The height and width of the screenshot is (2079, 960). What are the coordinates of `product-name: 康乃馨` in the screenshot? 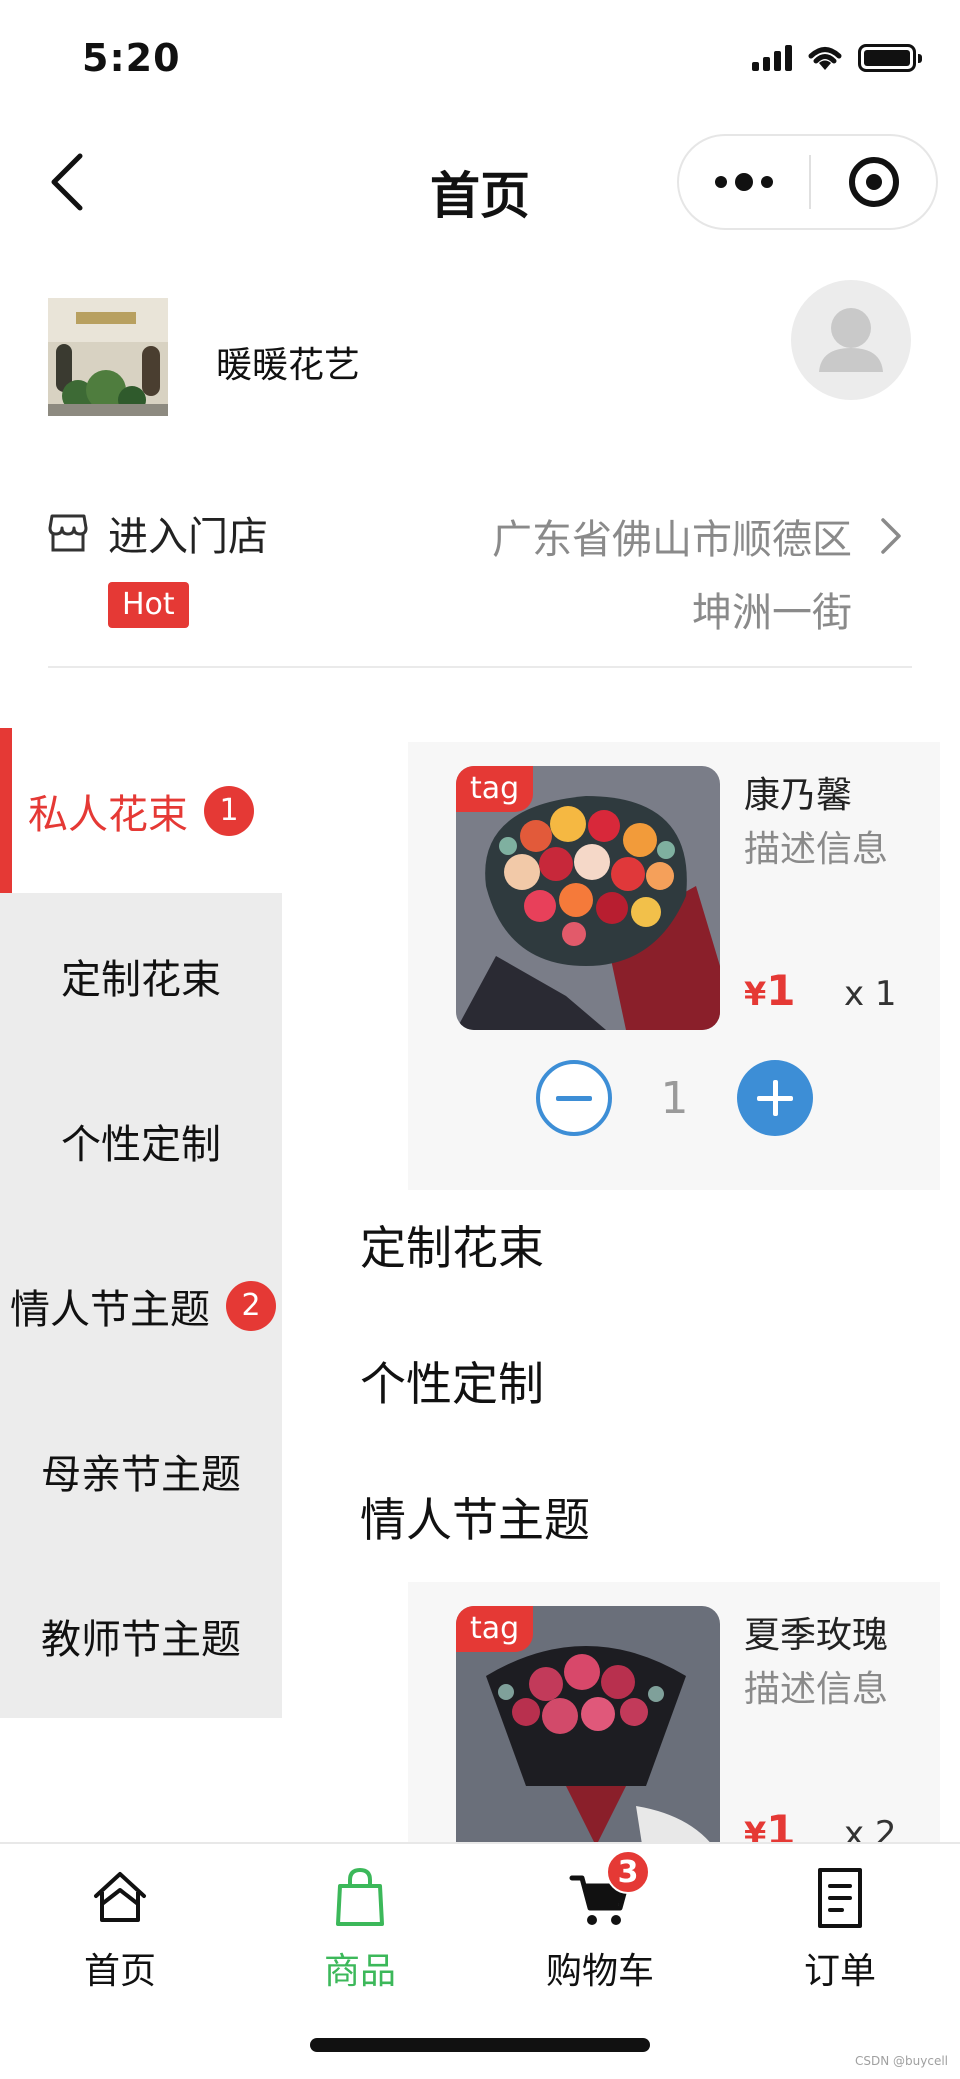 It's located at (798, 795).